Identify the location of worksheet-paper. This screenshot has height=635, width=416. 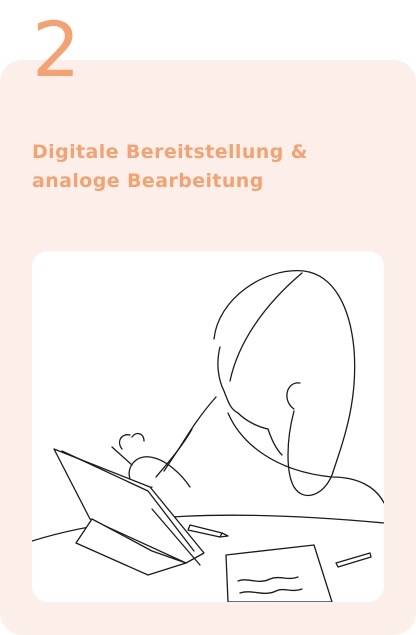
(279, 573).